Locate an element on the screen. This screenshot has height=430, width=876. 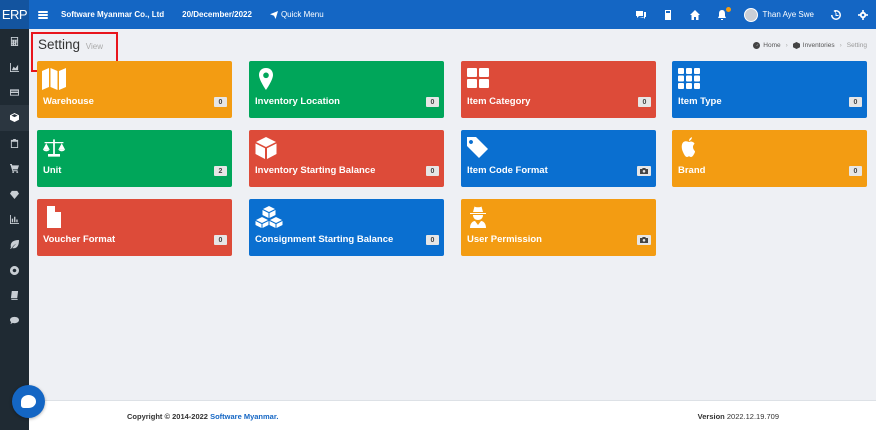
chat-bubble-icon is located at coordinates (28, 401).